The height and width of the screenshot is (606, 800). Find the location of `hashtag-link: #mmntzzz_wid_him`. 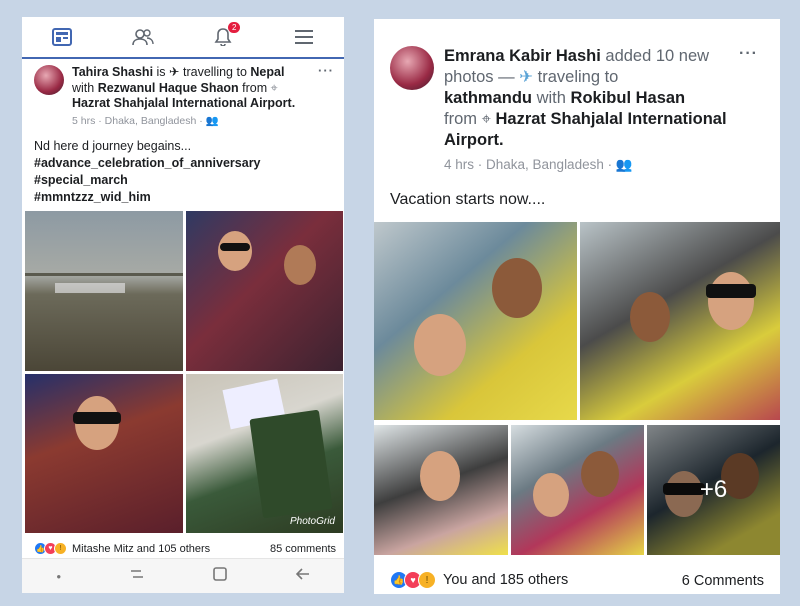

hashtag-link: #mmntzzz_wid_him is located at coordinates (183, 197).